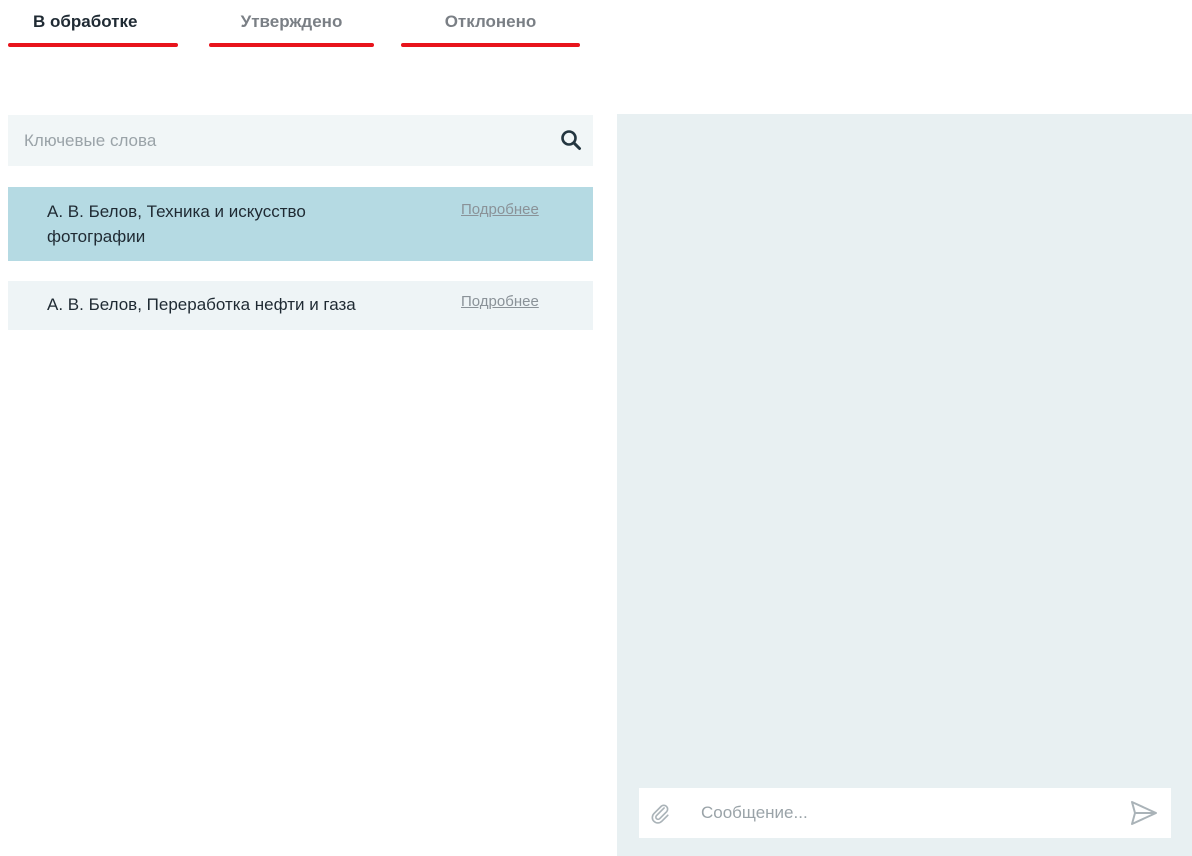 Image resolution: width=1192 pixels, height=856 pixels. Describe the element at coordinates (201, 304) in the screenshot. I see `request-title: А. В. Белов, Переработка нефти и газа` at that location.